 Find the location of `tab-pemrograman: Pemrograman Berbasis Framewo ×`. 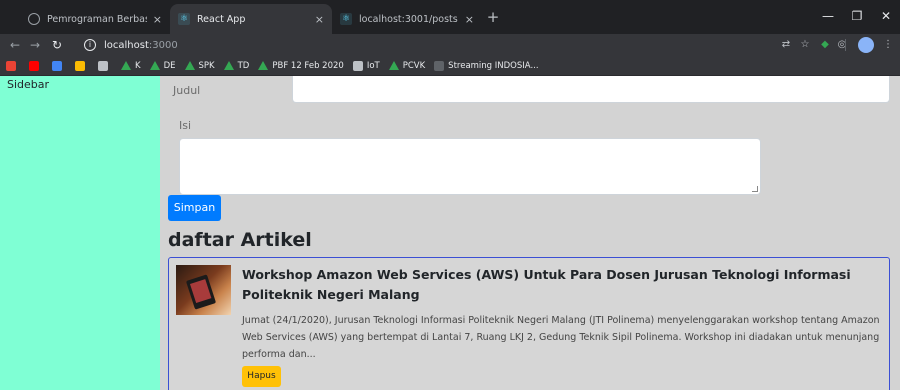

tab-pemrograman: Pemrograman Berbasis Framewo × is located at coordinates (95, 19).